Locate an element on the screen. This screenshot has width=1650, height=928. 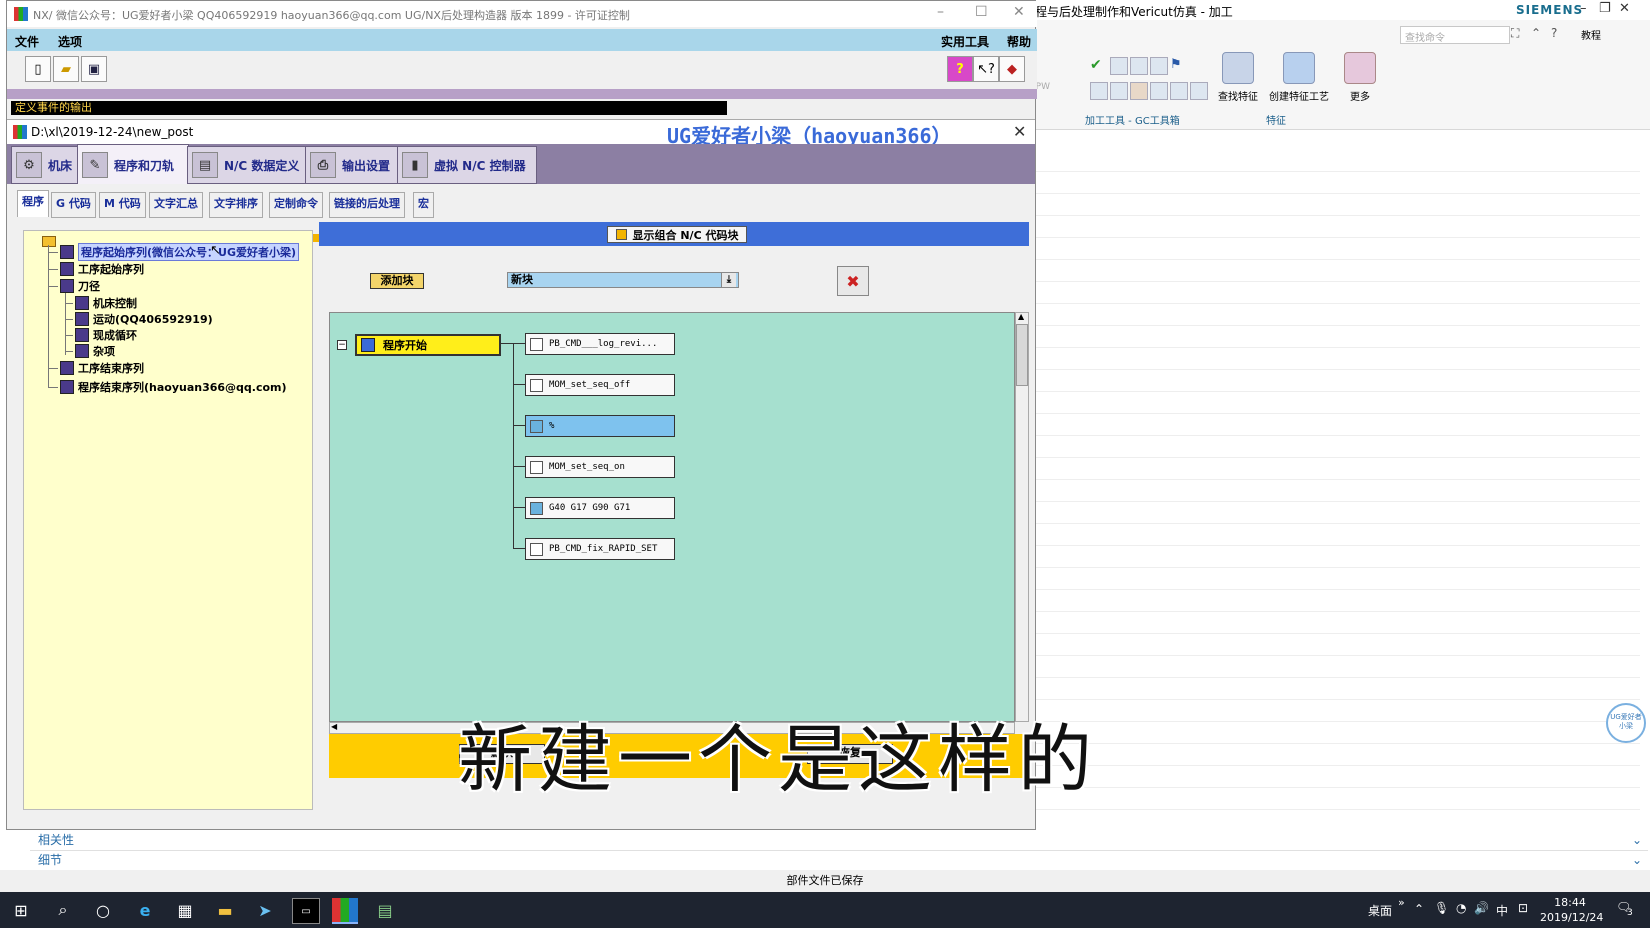
tree-item-operation-start: 工序起始序列 is located at coordinates (96, 269).